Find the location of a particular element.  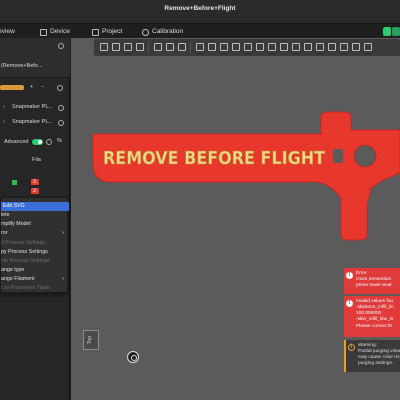

advanced-toggle is located at coordinates (37, 142).